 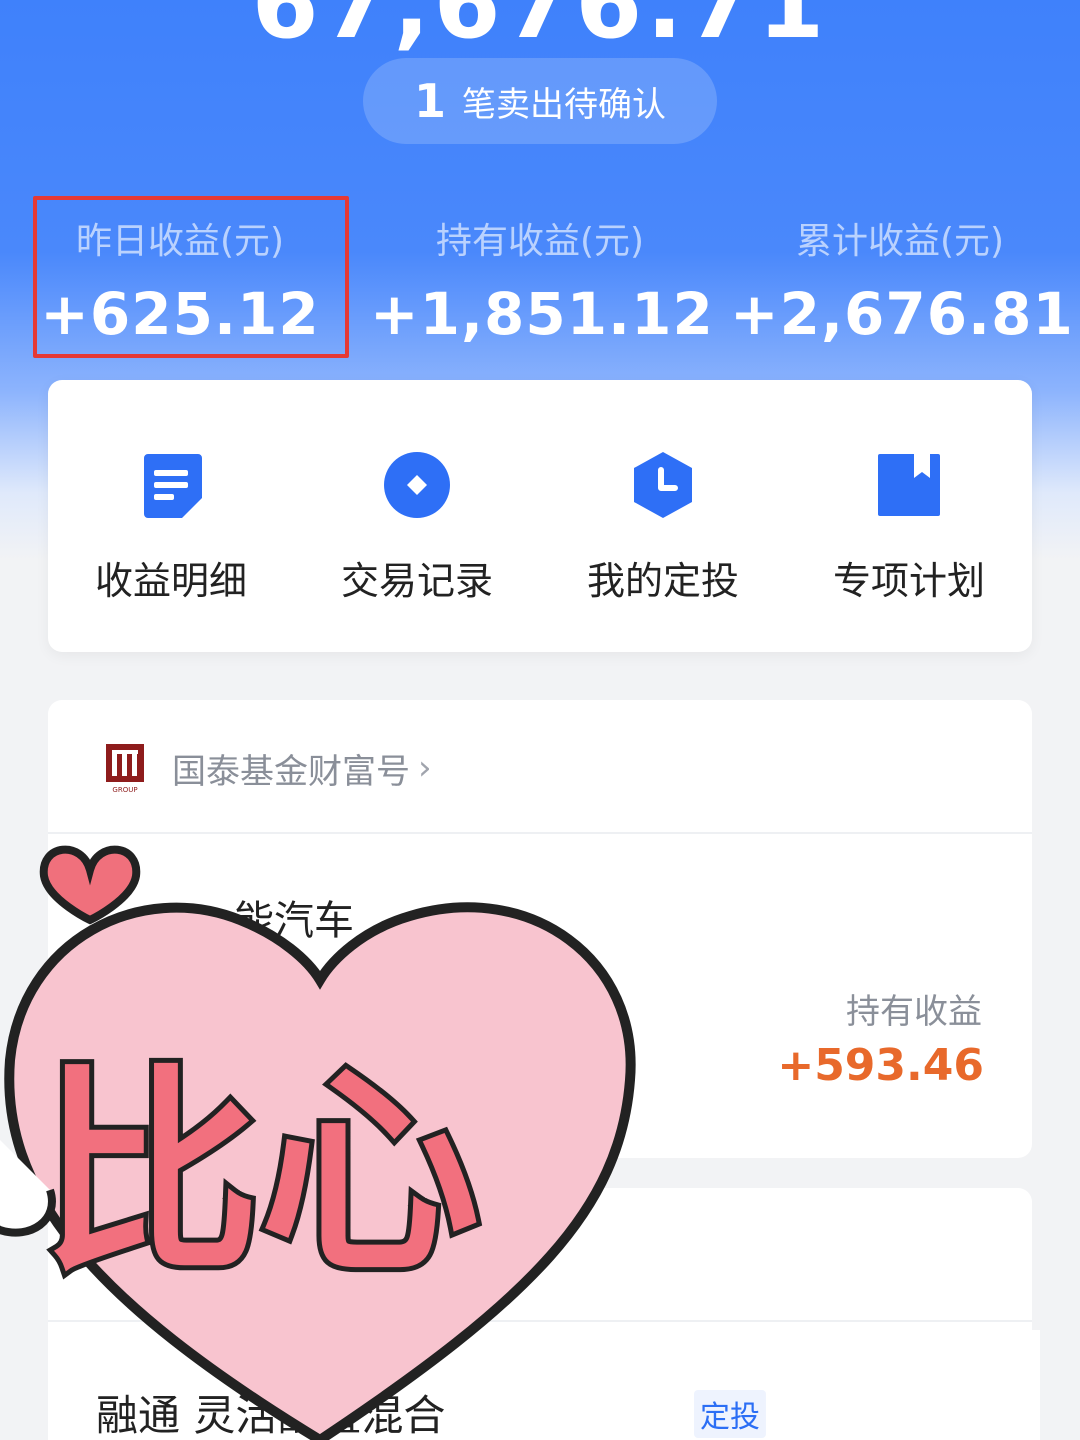 I want to click on stat-cumulative-earnings: 累计收益(元) +2,676.81, so click(x=902, y=280).